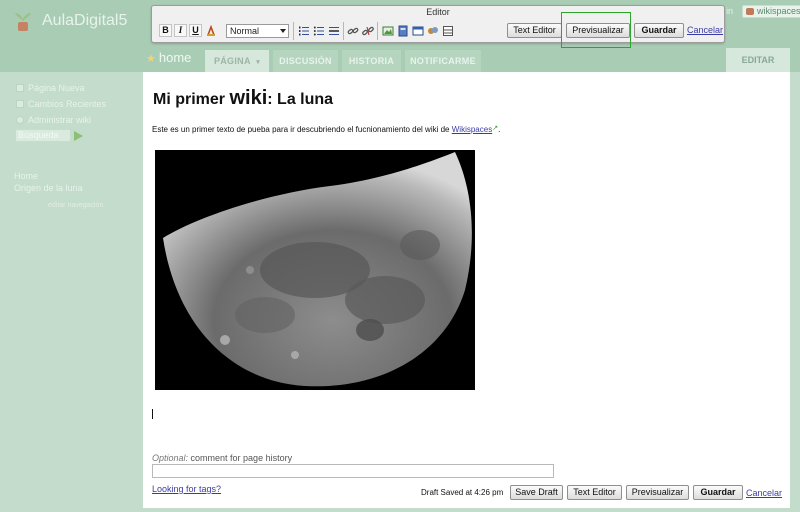  I want to click on page-title: Mi primer wiki: La luna, so click(243, 98).